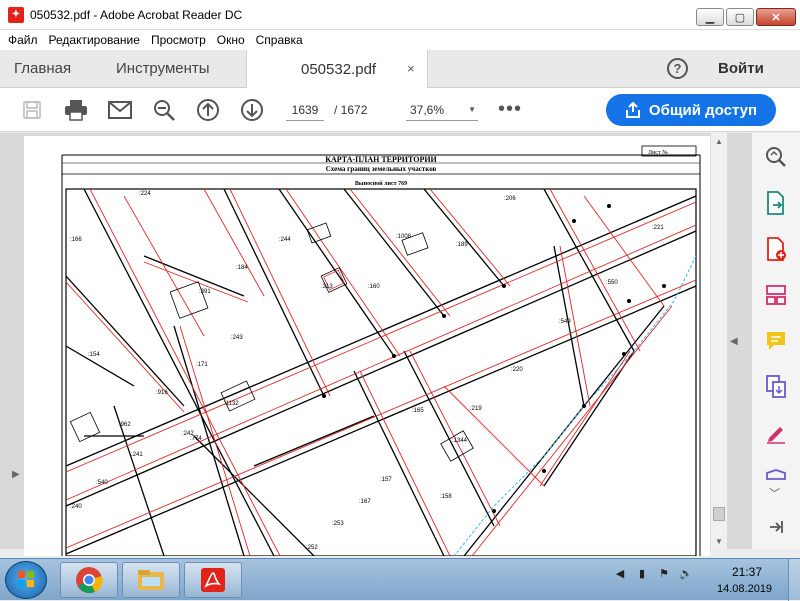 The width and height of the screenshot is (800, 601). Describe the element at coordinates (237, 338) in the screenshot. I see `parcel-label: :243` at that location.